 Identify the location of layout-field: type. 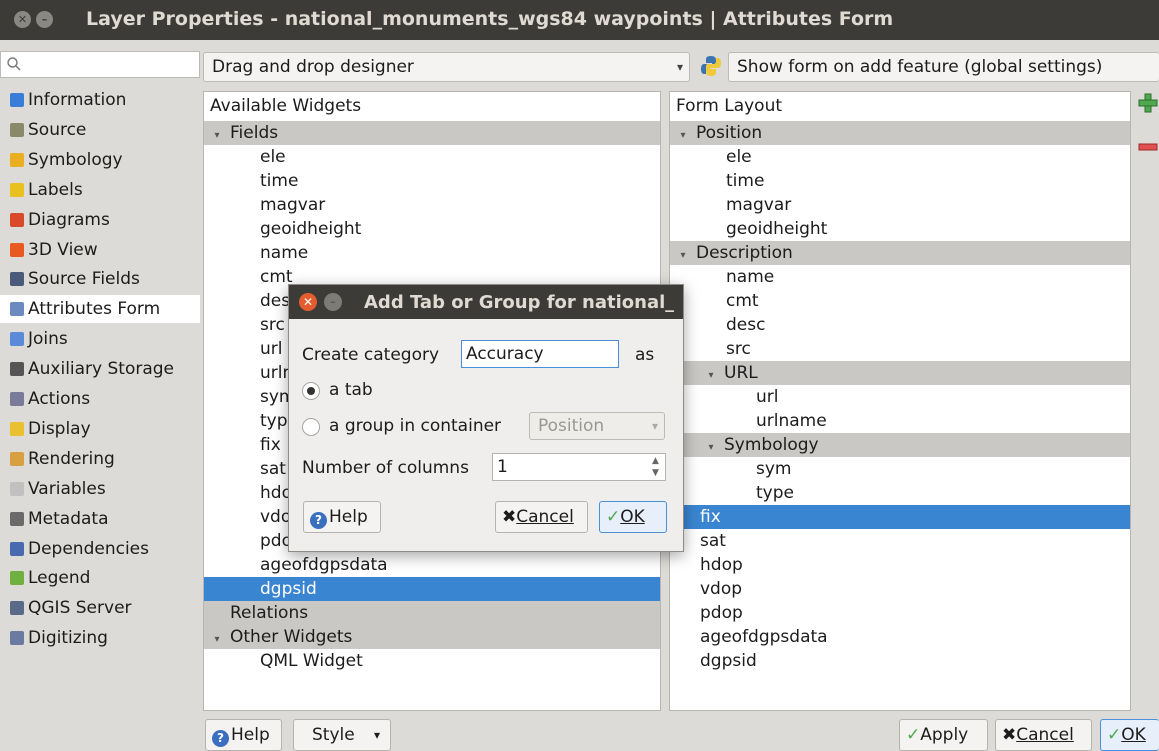
(900, 493).